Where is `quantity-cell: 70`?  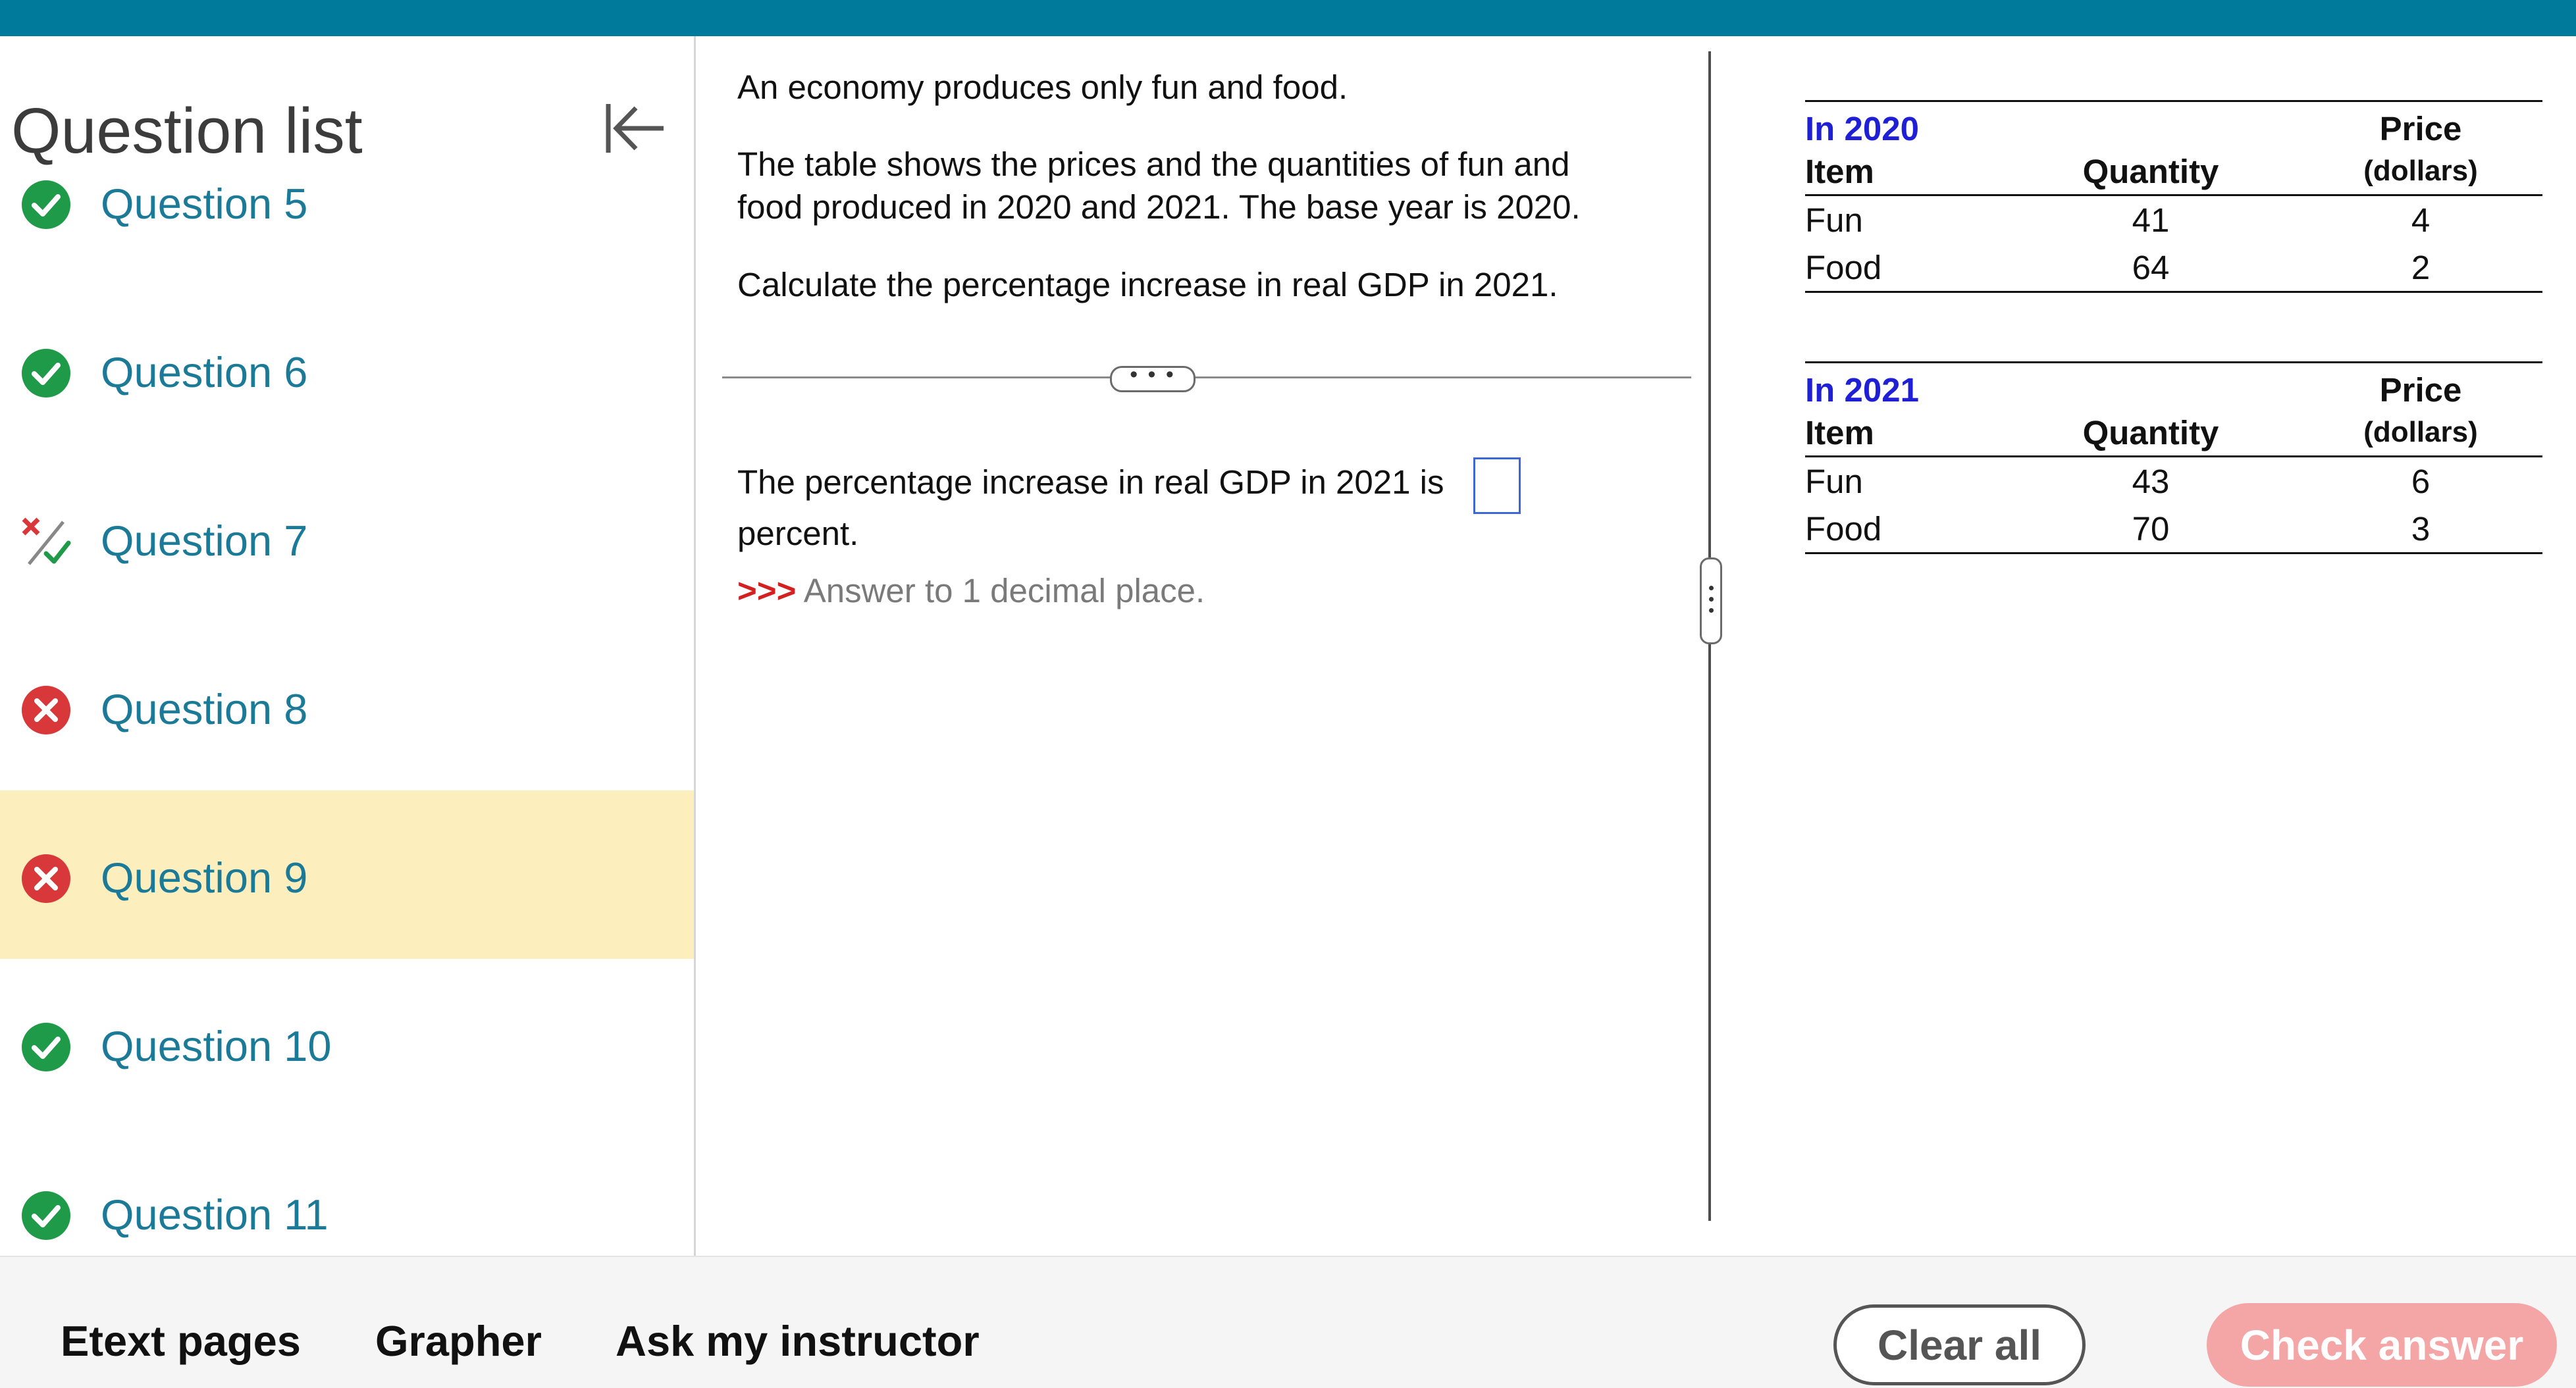 quantity-cell: 70 is located at coordinates (2151, 529).